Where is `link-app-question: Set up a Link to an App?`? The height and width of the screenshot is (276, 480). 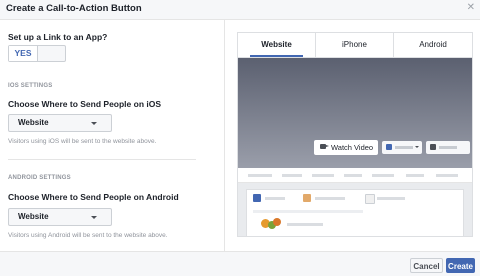 link-app-question: Set up a Link to an App? is located at coordinates (58, 37).